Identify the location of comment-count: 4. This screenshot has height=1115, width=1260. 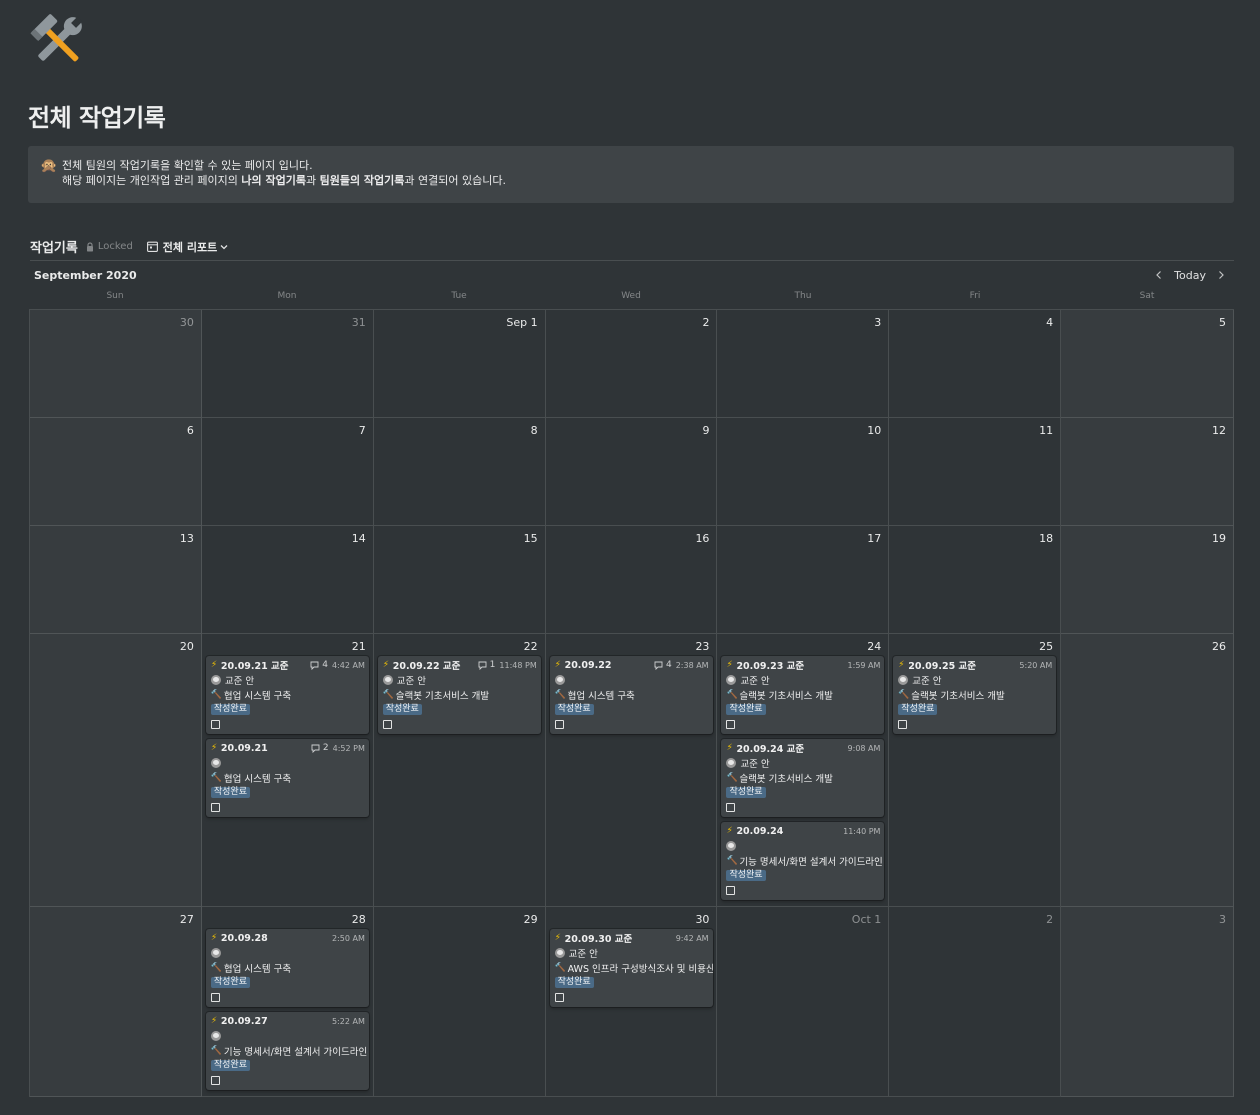
(668, 665).